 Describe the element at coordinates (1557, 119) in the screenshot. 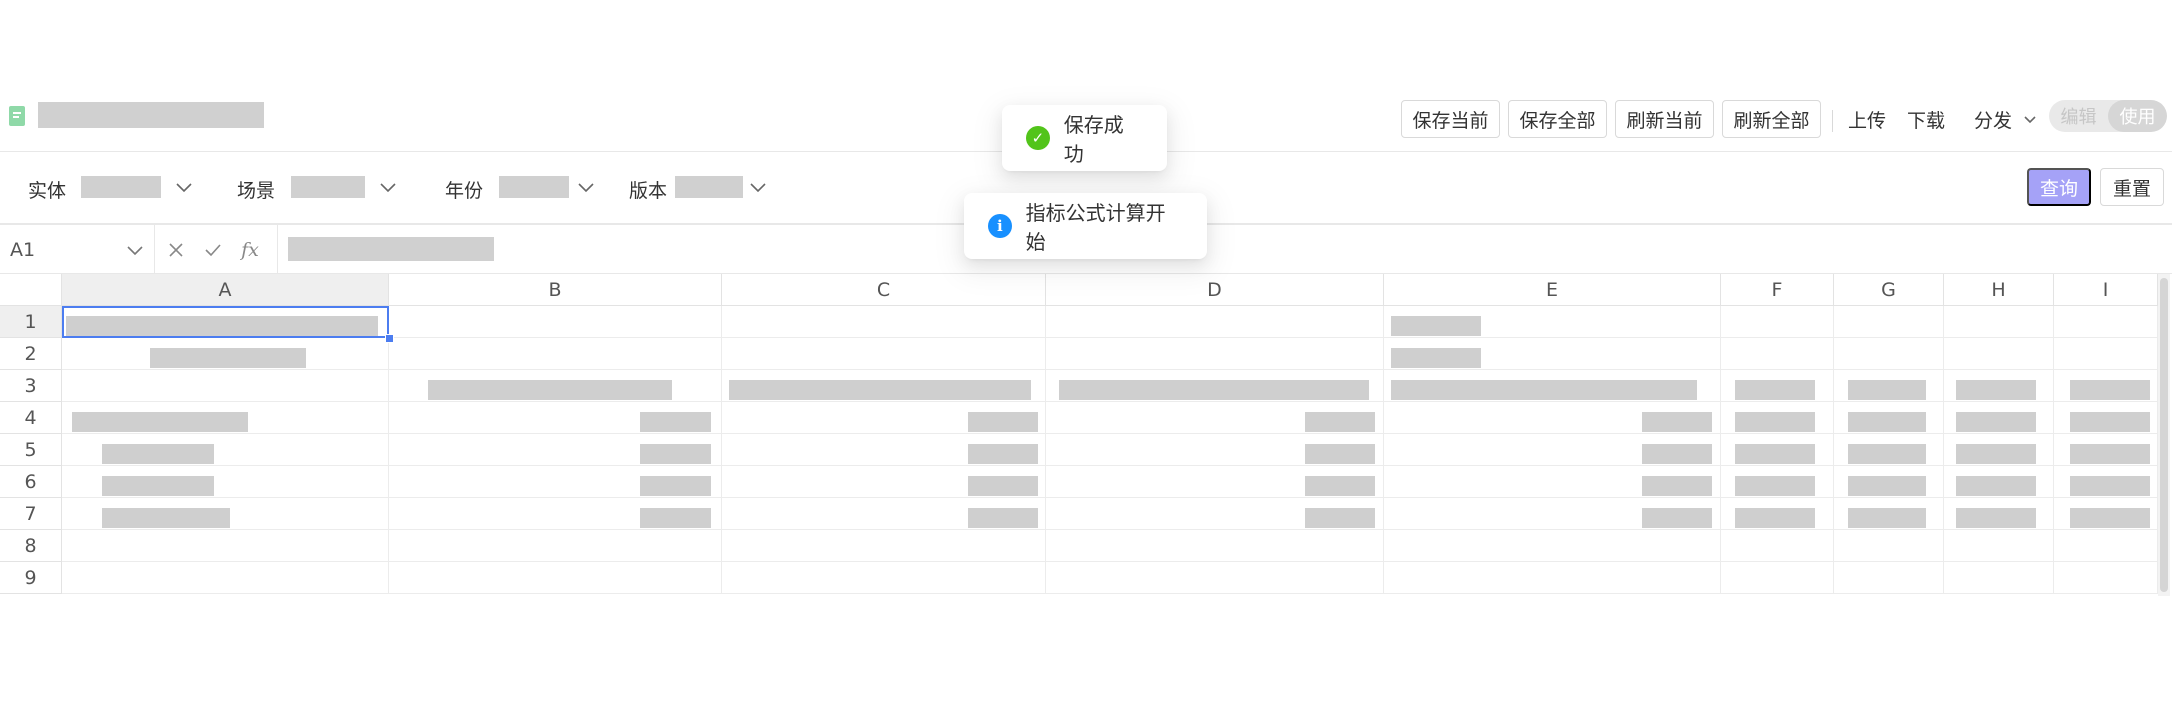

I see `save-all-button: 保存全部` at that location.